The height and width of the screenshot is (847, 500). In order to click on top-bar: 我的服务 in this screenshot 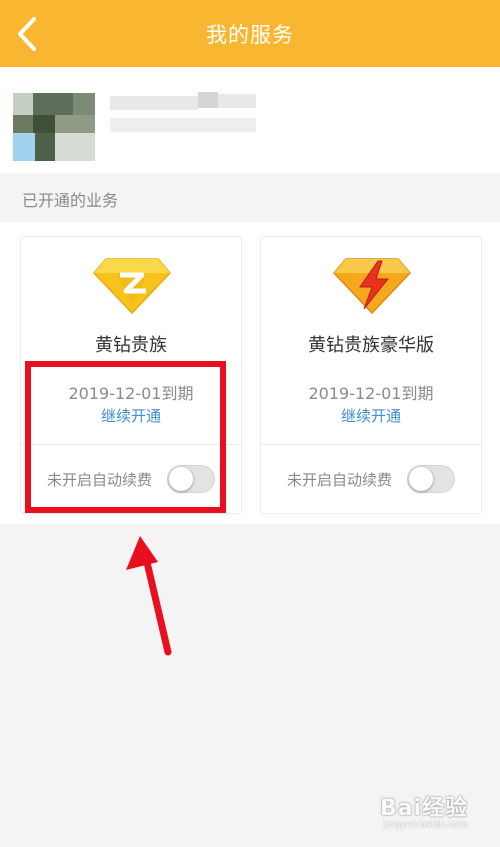, I will do `click(250, 33)`.